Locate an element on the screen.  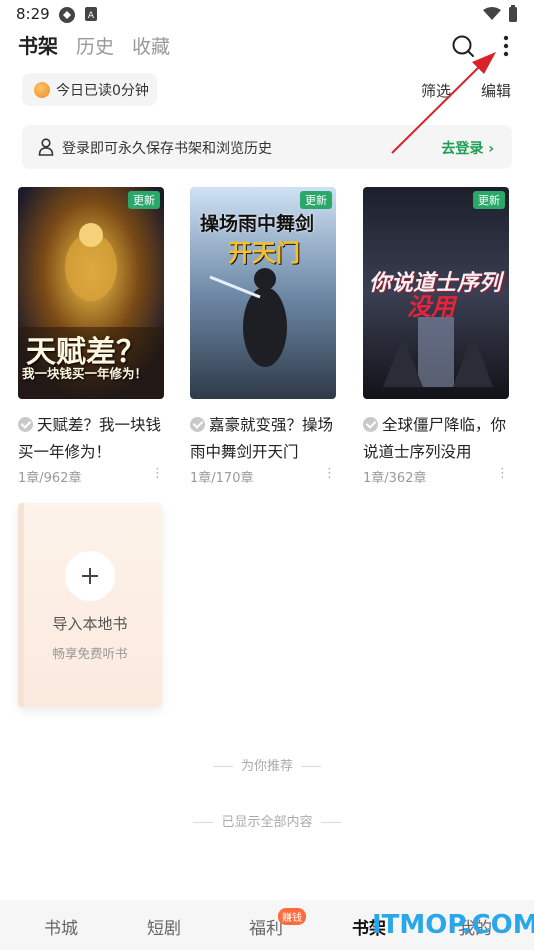
book-title: 嘉豪就变强？操场雨中舞剑开天门 is located at coordinates (263, 439).